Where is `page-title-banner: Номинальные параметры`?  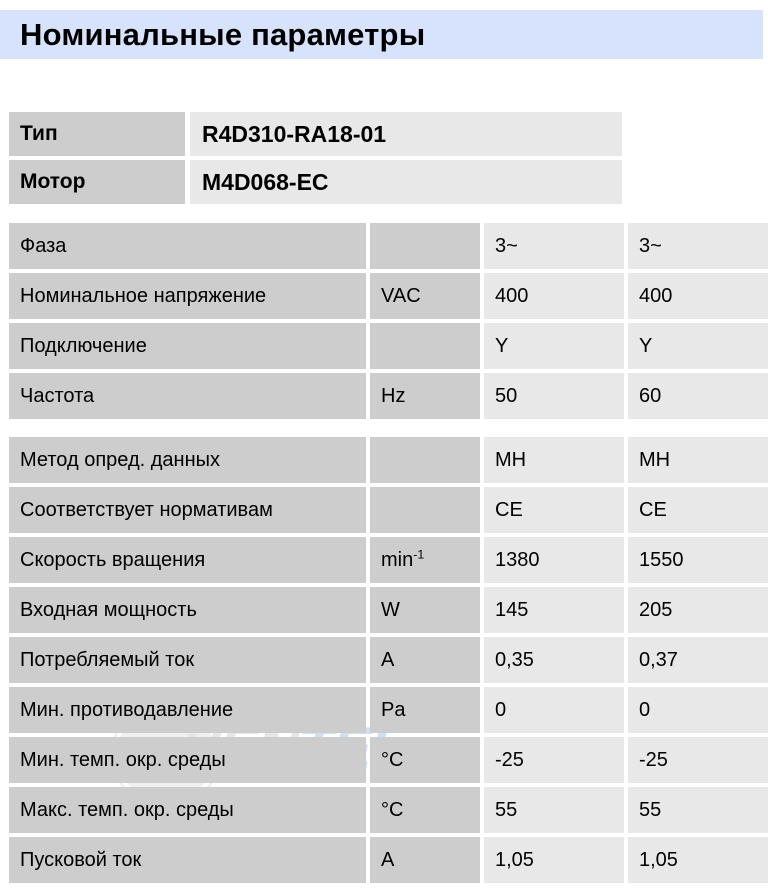 page-title-banner: Номинальные параметры is located at coordinates (381, 34).